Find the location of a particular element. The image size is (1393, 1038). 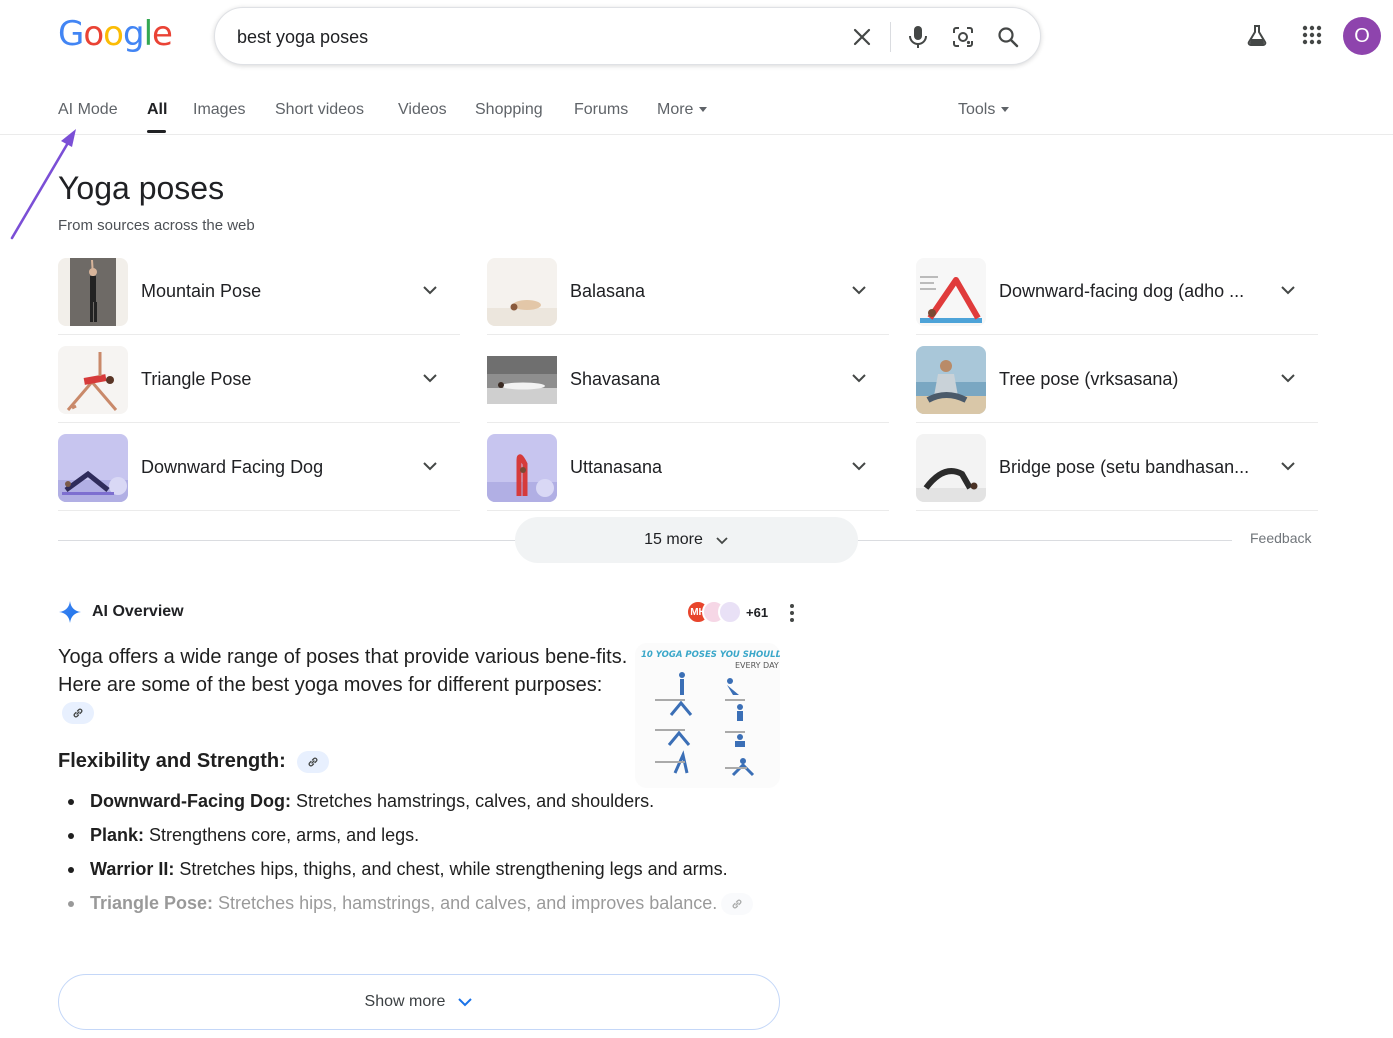

logo-letter: G is located at coordinates (71, 34).